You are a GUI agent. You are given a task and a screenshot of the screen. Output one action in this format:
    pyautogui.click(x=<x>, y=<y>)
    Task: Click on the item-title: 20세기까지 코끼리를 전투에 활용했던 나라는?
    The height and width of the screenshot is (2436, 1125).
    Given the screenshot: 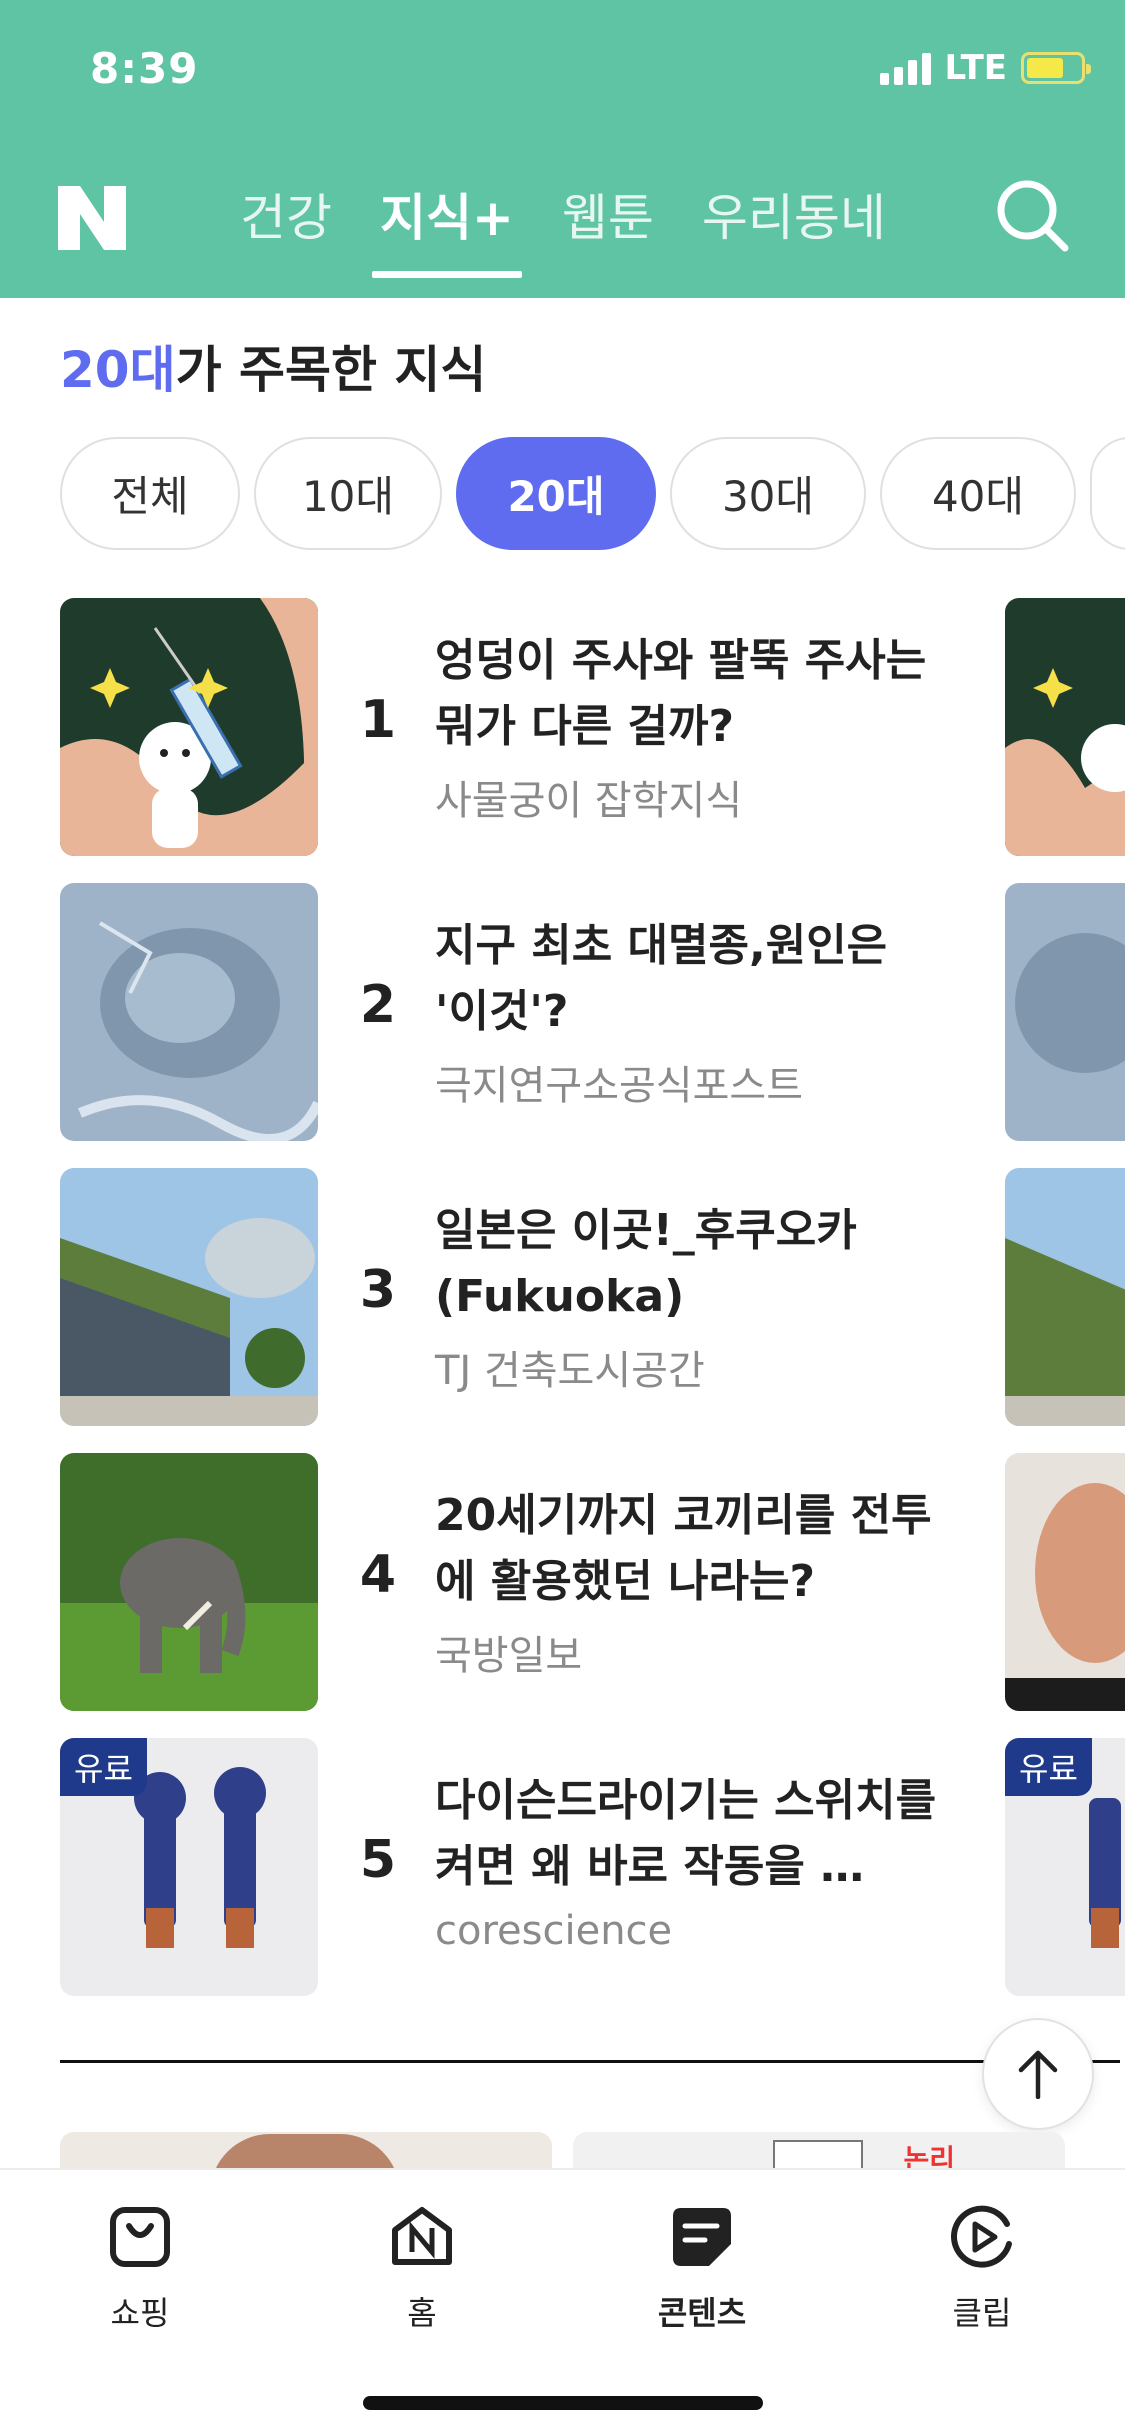 What is the action you would take?
    pyautogui.click(x=683, y=1548)
    